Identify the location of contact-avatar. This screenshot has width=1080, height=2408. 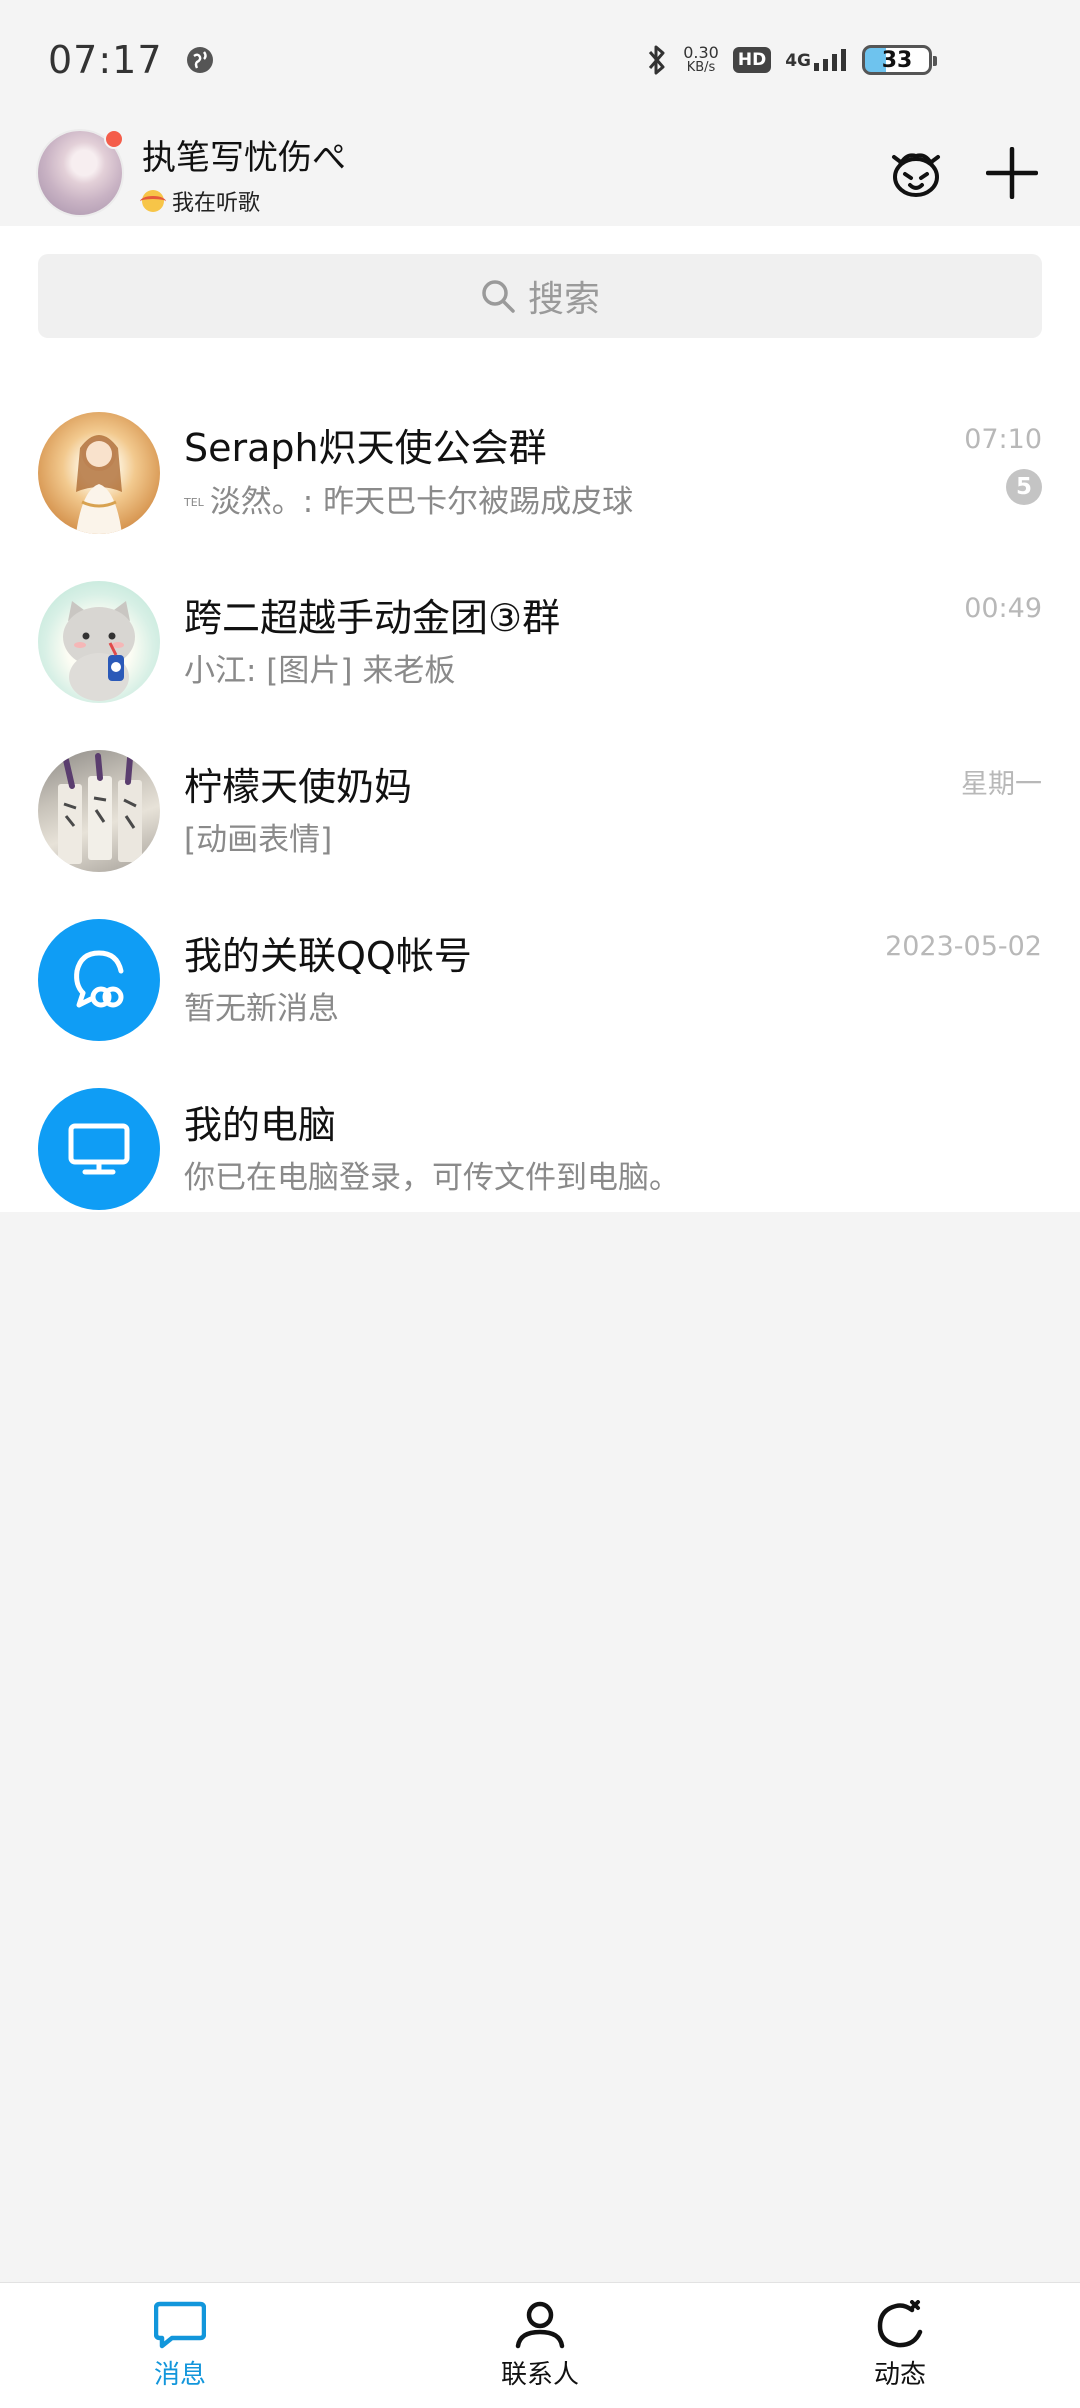
(99, 810).